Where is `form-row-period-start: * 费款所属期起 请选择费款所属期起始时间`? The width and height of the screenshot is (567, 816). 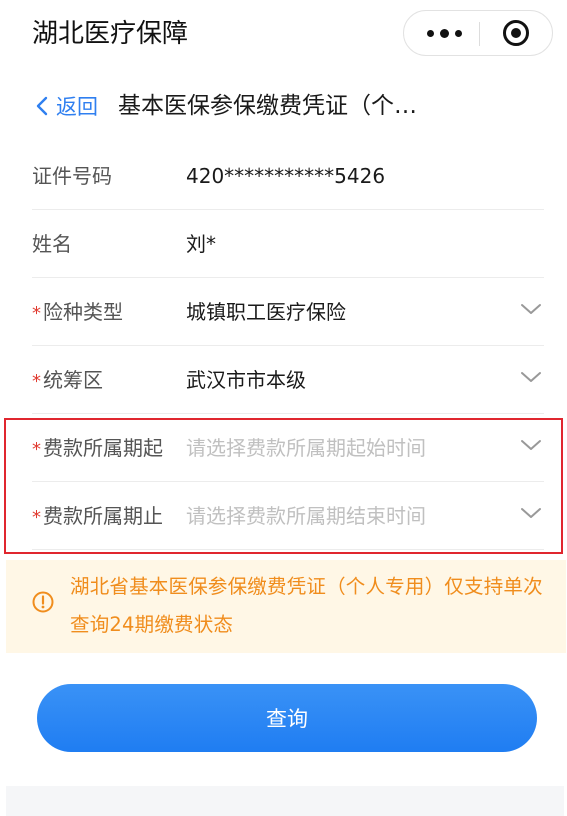
form-row-period-start: * 费款所属期起 请选择费款所属期起始时间 is located at coordinates (285, 448).